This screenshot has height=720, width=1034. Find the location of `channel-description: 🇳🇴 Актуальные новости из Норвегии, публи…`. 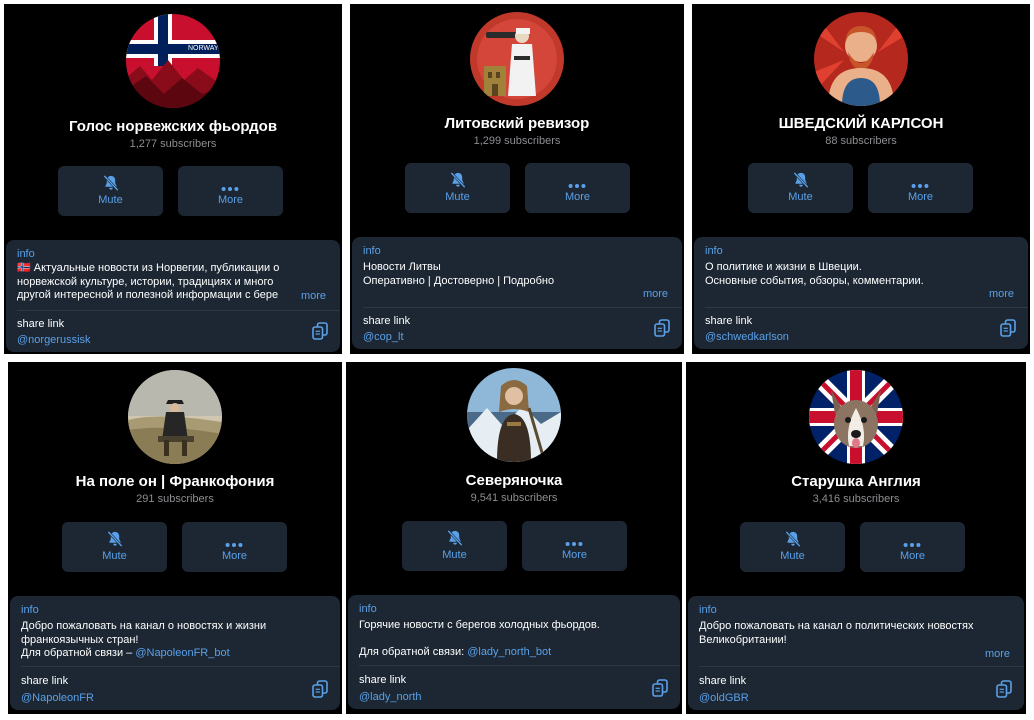

channel-description: 🇳🇴 Актуальные новости из Норвегии, публи… is located at coordinates (148, 281).